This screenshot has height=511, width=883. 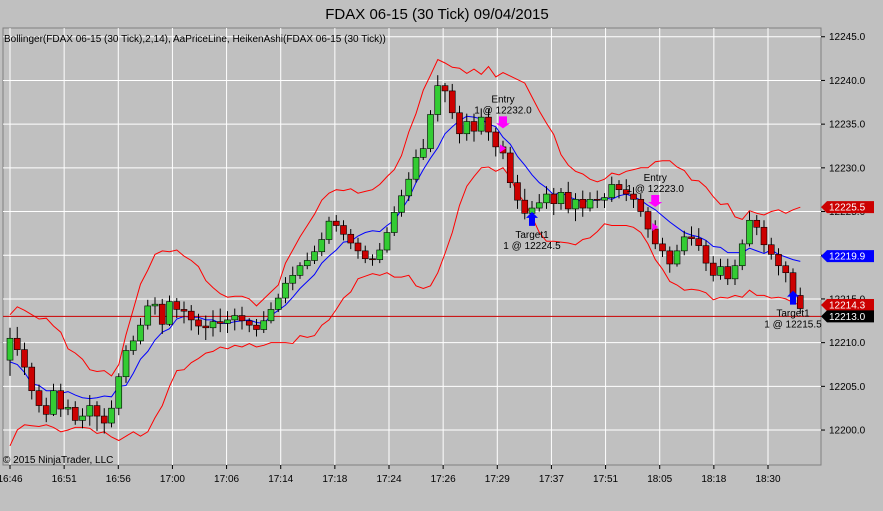 I want to click on y-tick-label: 12235.0, so click(x=847, y=125).